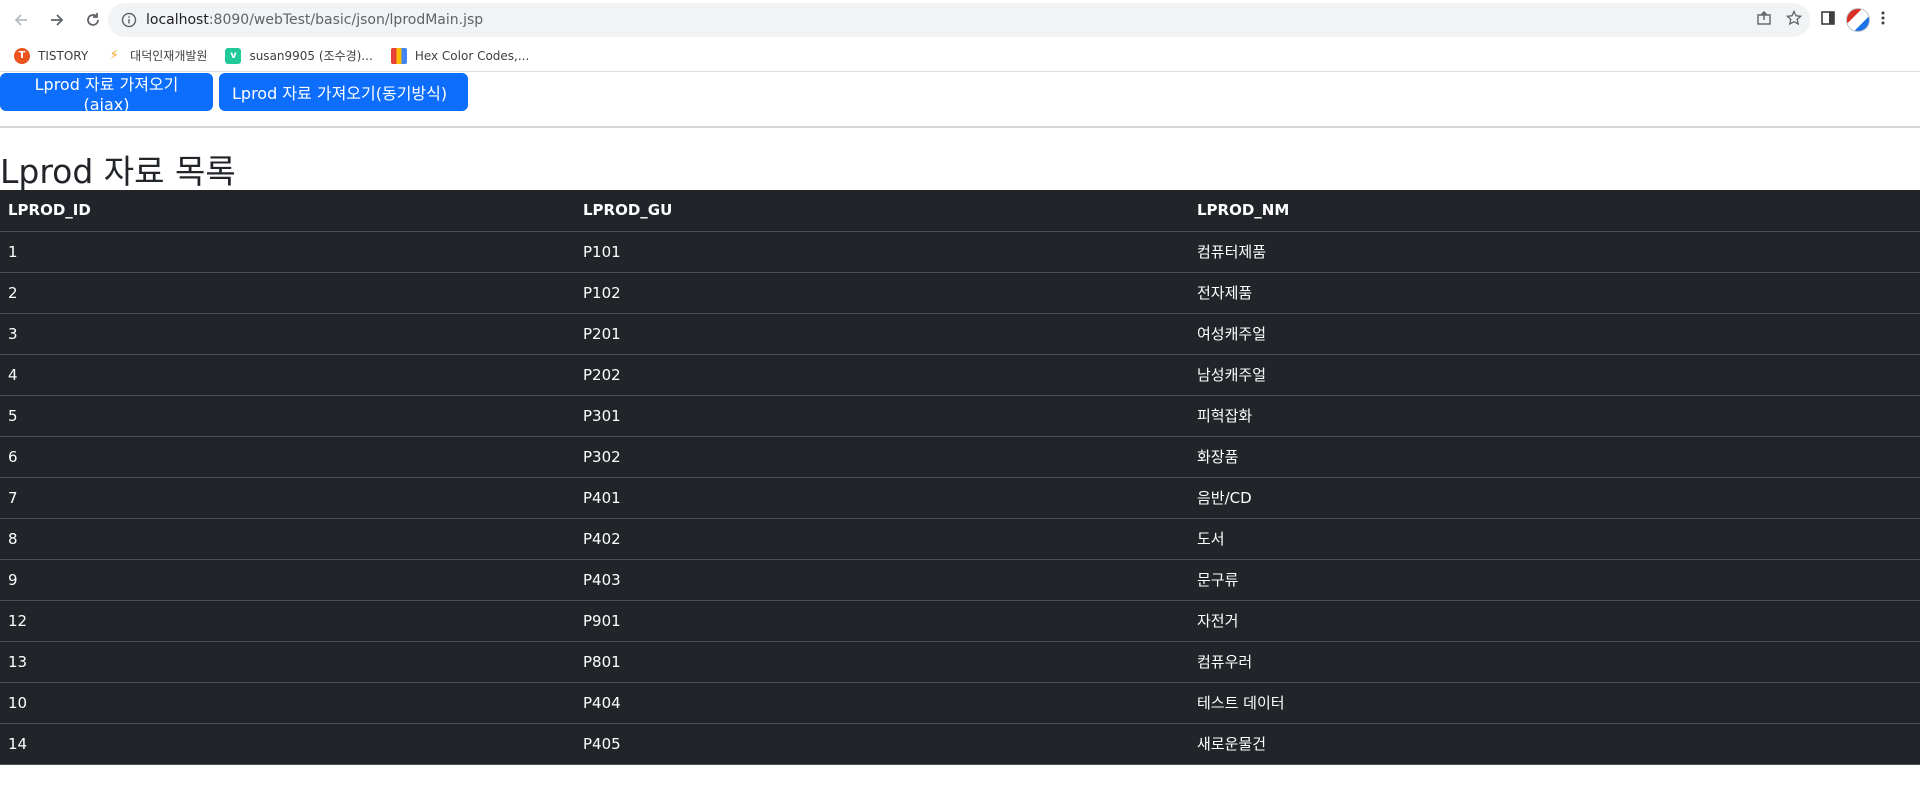 The width and height of the screenshot is (1920, 796). Describe the element at coordinates (882, 252) in the screenshot. I see `cell-lprod-gu: P101` at that location.